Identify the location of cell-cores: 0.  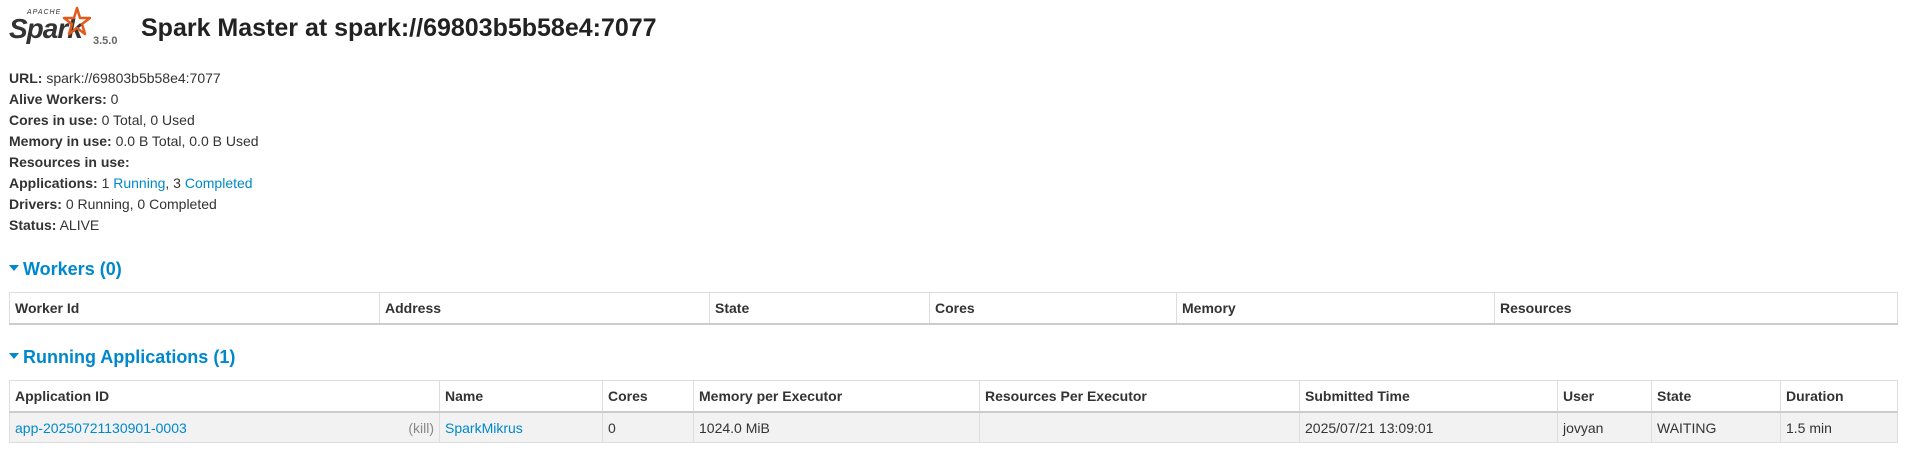
(648, 427).